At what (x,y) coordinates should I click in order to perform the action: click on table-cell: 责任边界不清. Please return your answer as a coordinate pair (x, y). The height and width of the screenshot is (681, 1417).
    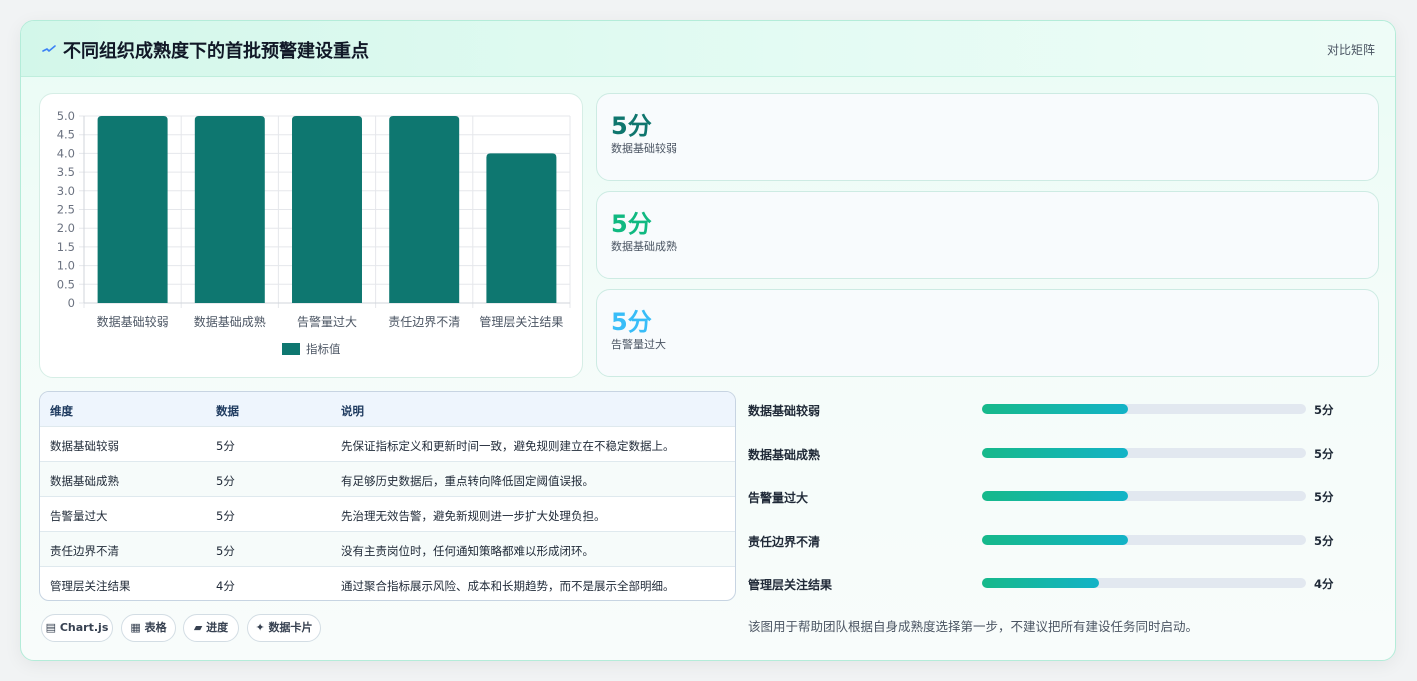
    Looking at the image, I should click on (84, 551).